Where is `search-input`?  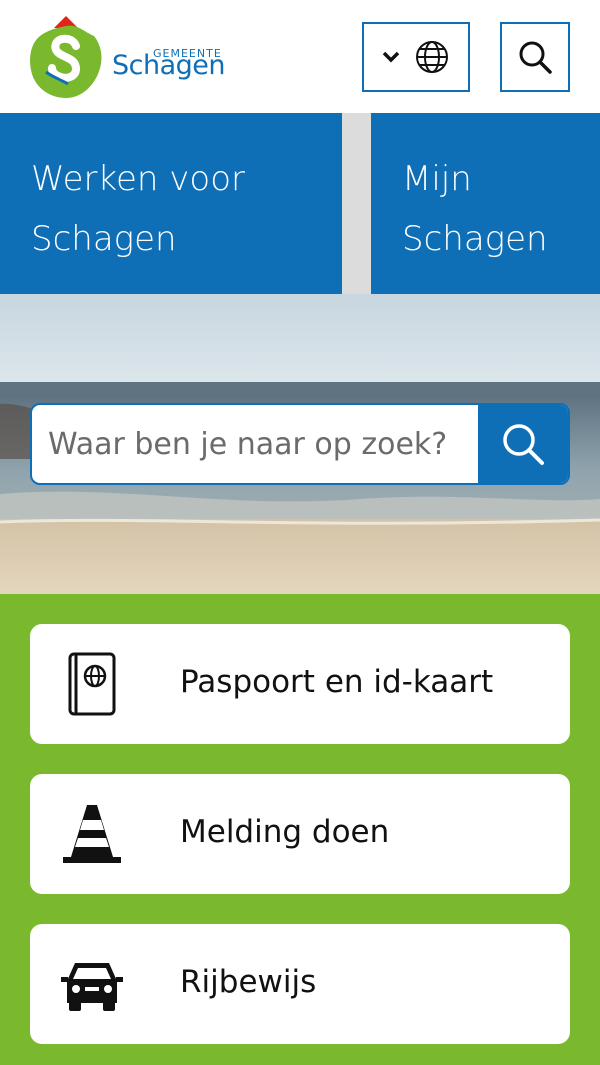 search-input is located at coordinates (255, 444).